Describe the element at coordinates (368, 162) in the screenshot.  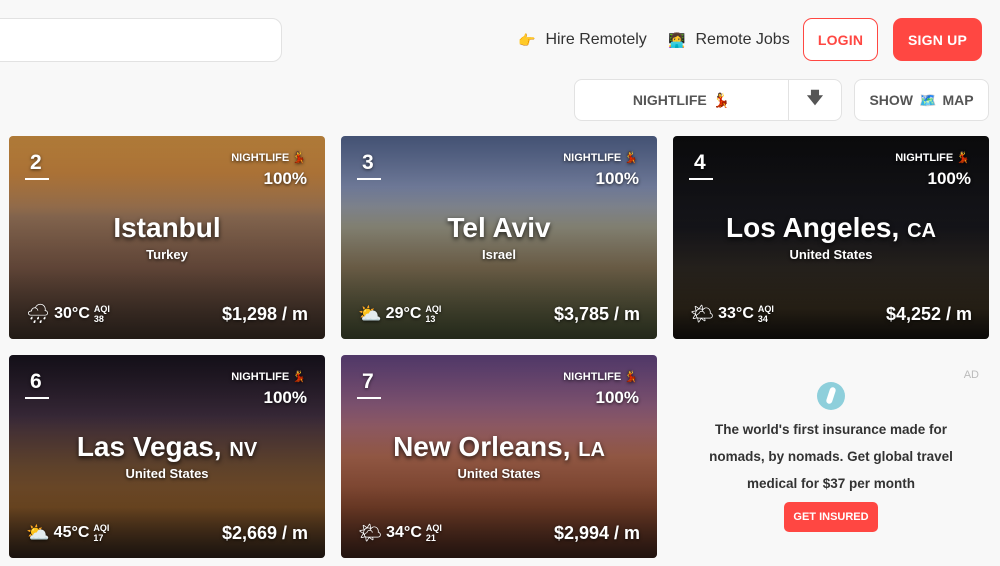
I see `rank-number: 3` at that location.